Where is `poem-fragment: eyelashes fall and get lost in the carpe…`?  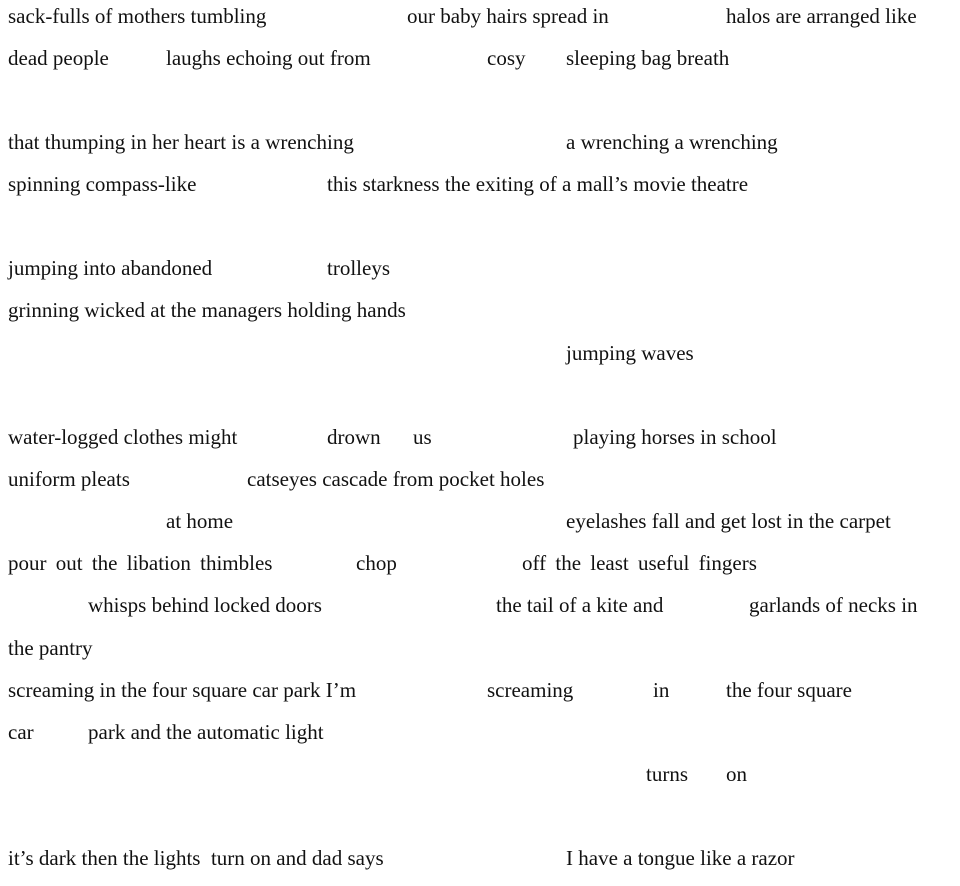
poem-fragment: eyelashes fall and get lost in the carpe… is located at coordinates (728, 521).